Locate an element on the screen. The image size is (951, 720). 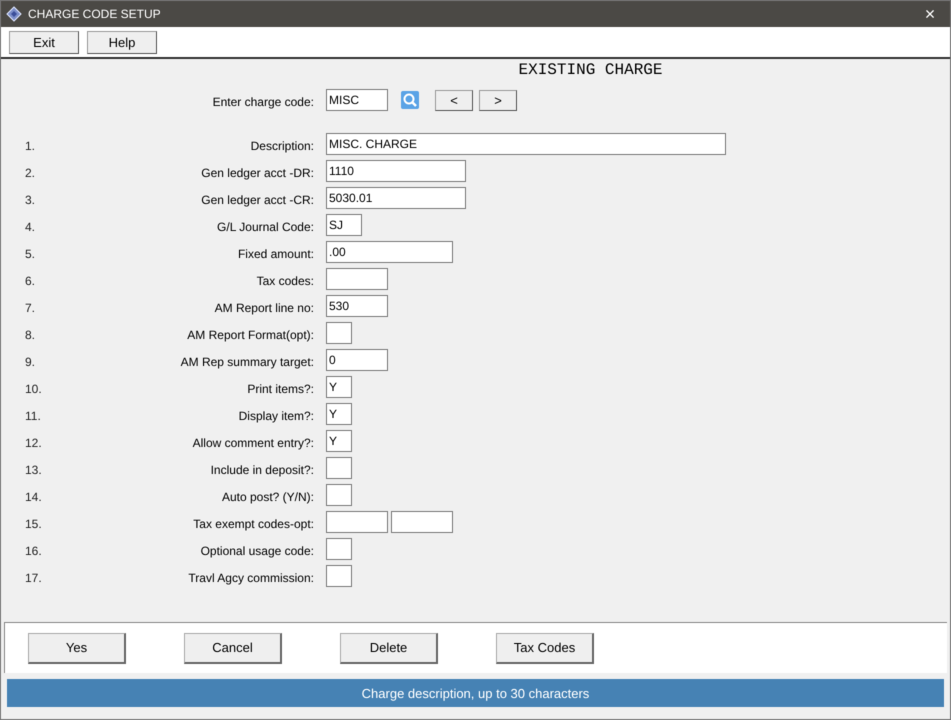
input-field: 5030.01 is located at coordinates (396, 197).